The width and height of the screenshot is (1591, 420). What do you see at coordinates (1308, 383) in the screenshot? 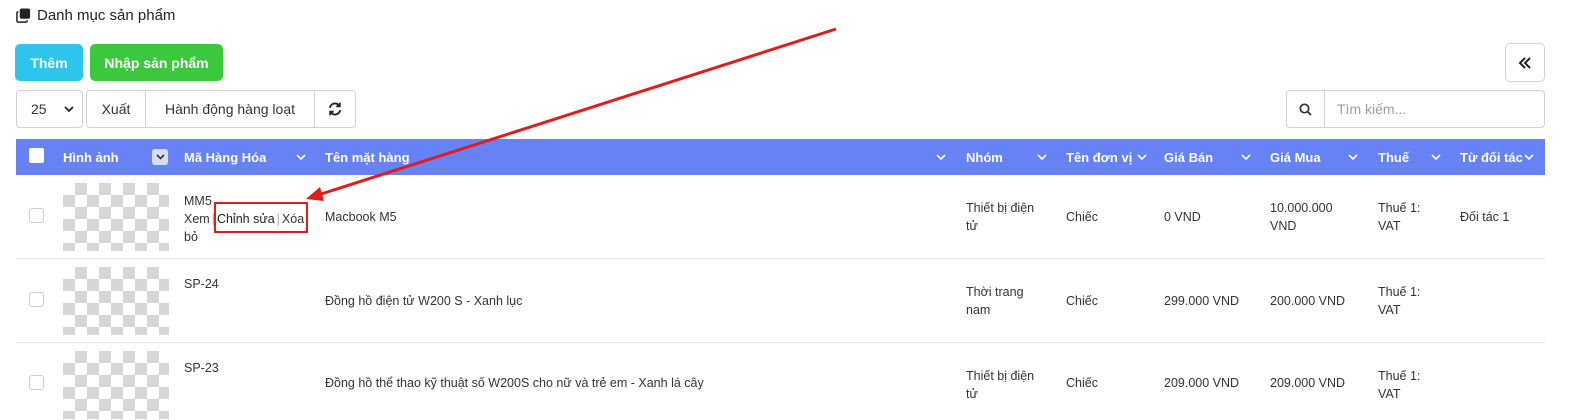
I see `buy-price: 209.000 VND` at bounding box center [1308, 383].